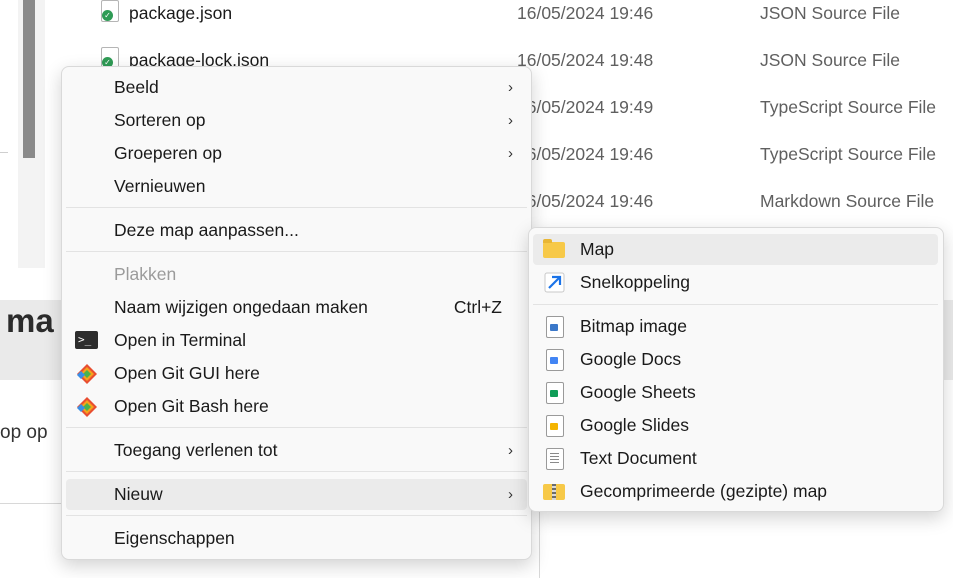 This screenshot has width=953, height=578. What do you see at coordinates (180, 340) in the screenshot?
I see `menu-item-label: Open in Terminal` at bounding box center [180, 340].